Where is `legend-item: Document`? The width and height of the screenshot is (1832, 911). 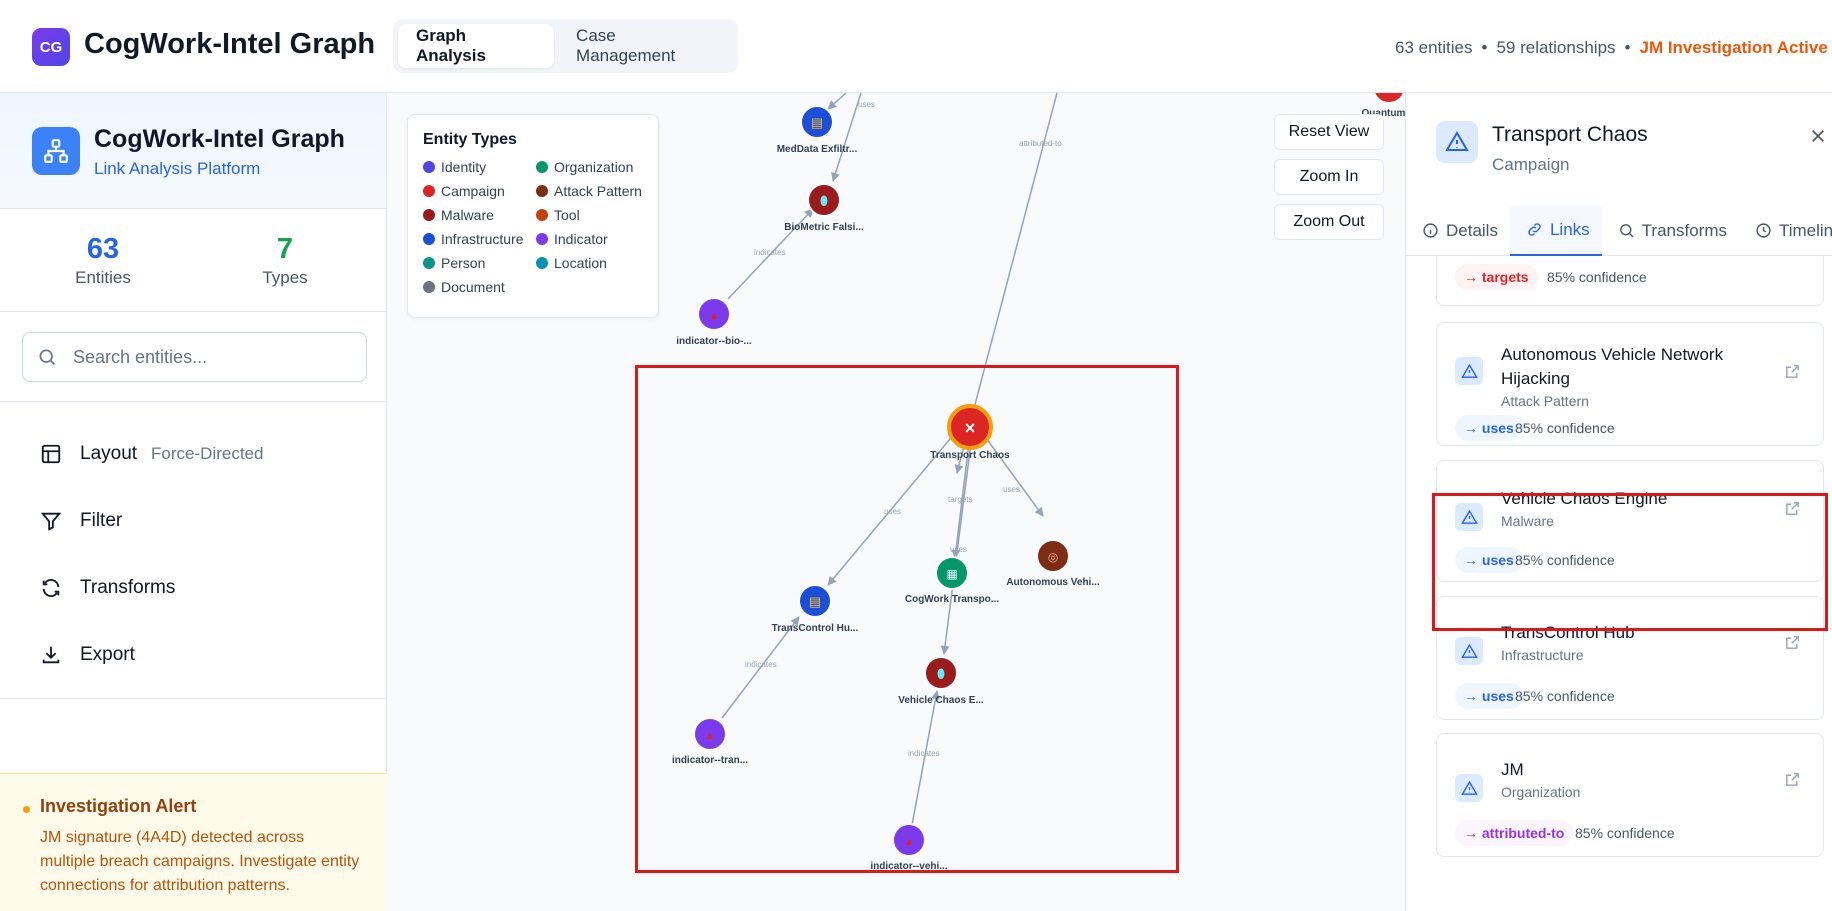 legend-item: Document is located at coordinates (479, 287).